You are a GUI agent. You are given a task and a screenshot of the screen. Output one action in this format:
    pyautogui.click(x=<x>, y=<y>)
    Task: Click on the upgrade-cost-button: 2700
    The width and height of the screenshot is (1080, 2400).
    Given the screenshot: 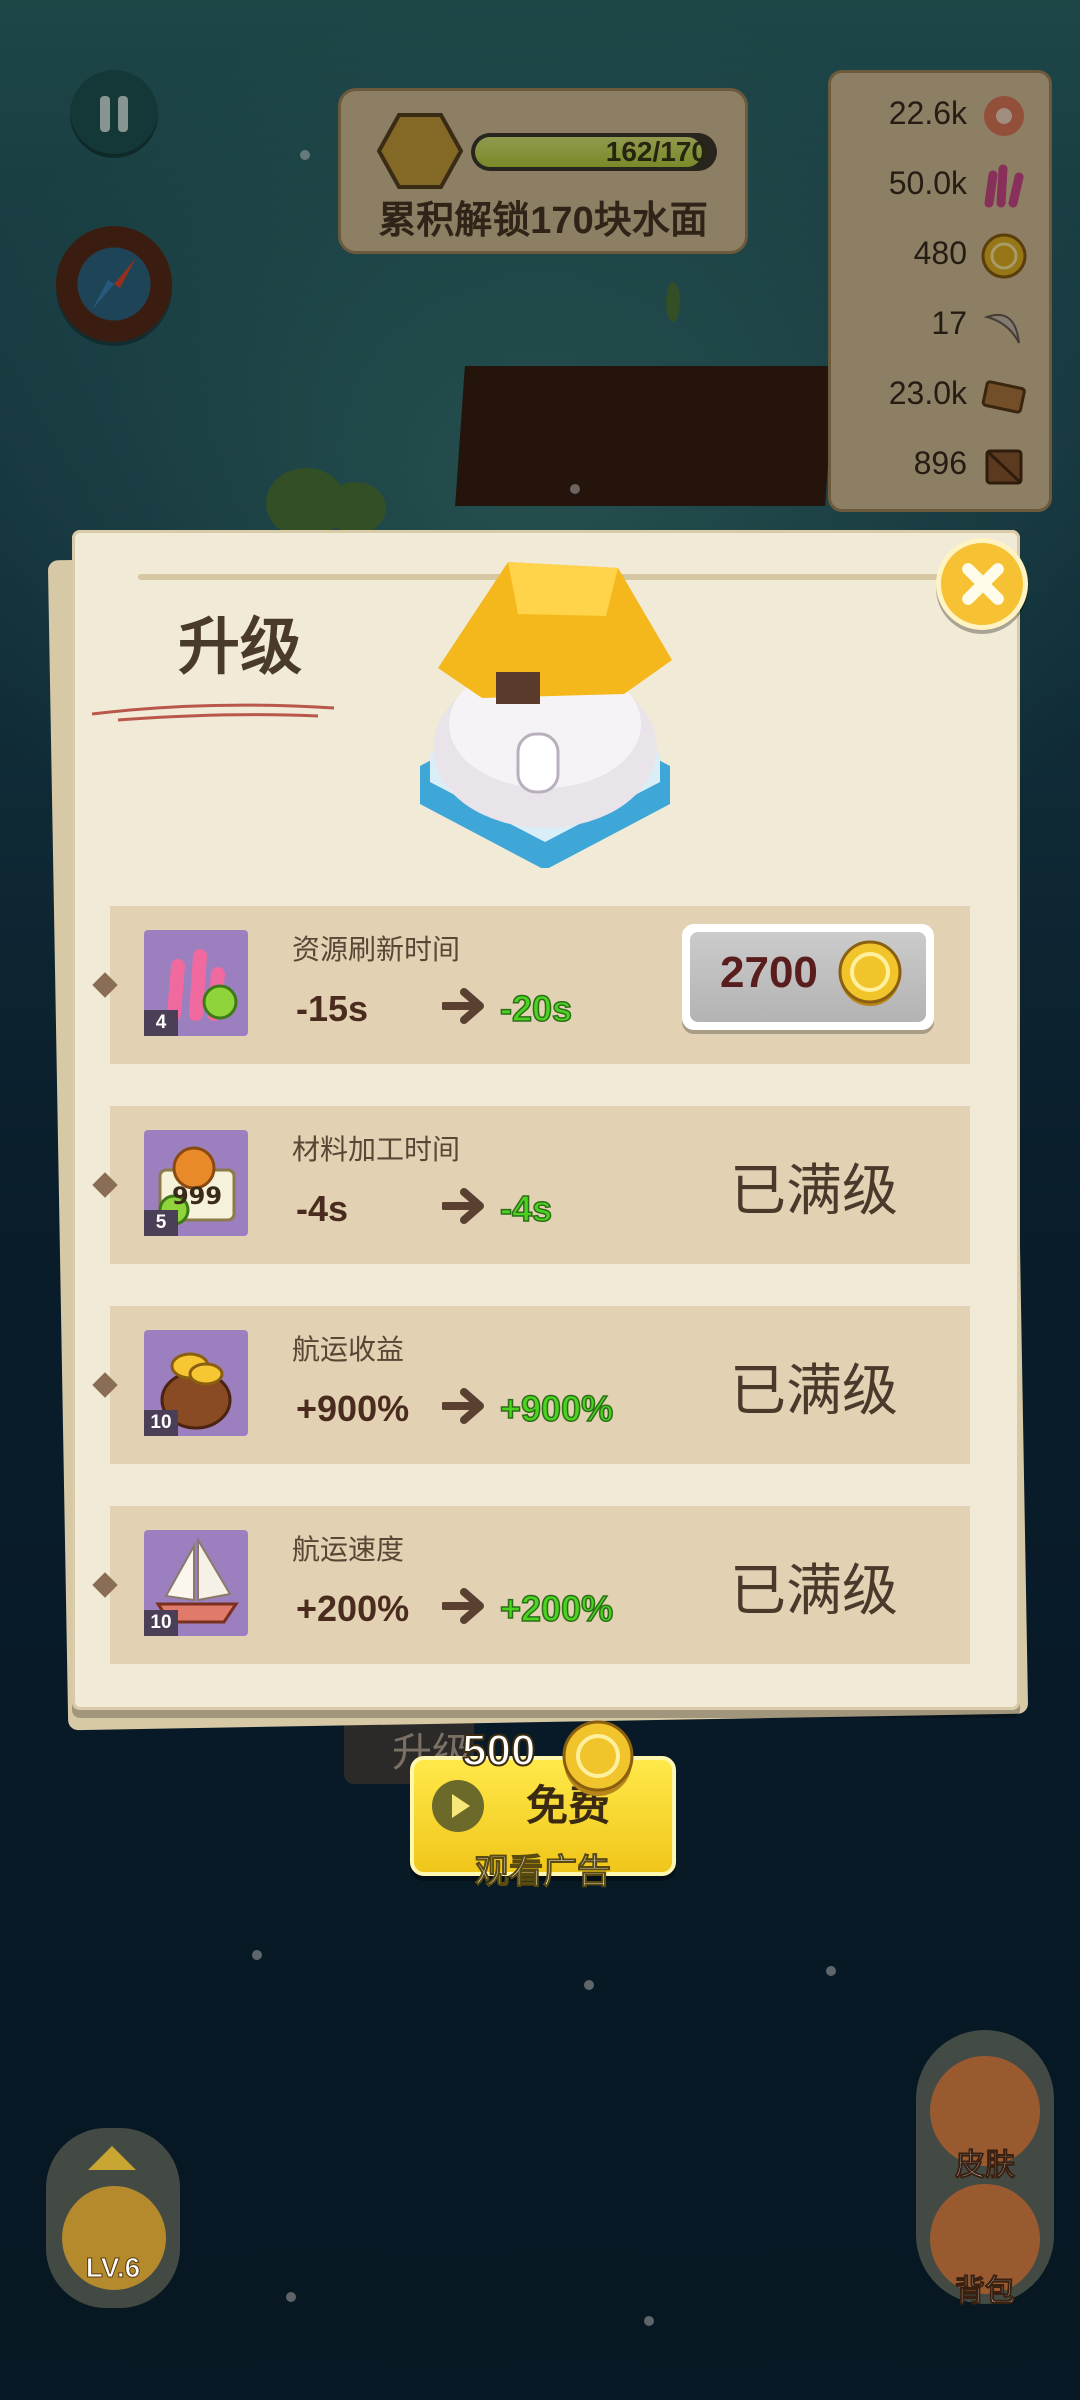 What is the action you would take?
    pyautogui.click(x=808, y=977)
    